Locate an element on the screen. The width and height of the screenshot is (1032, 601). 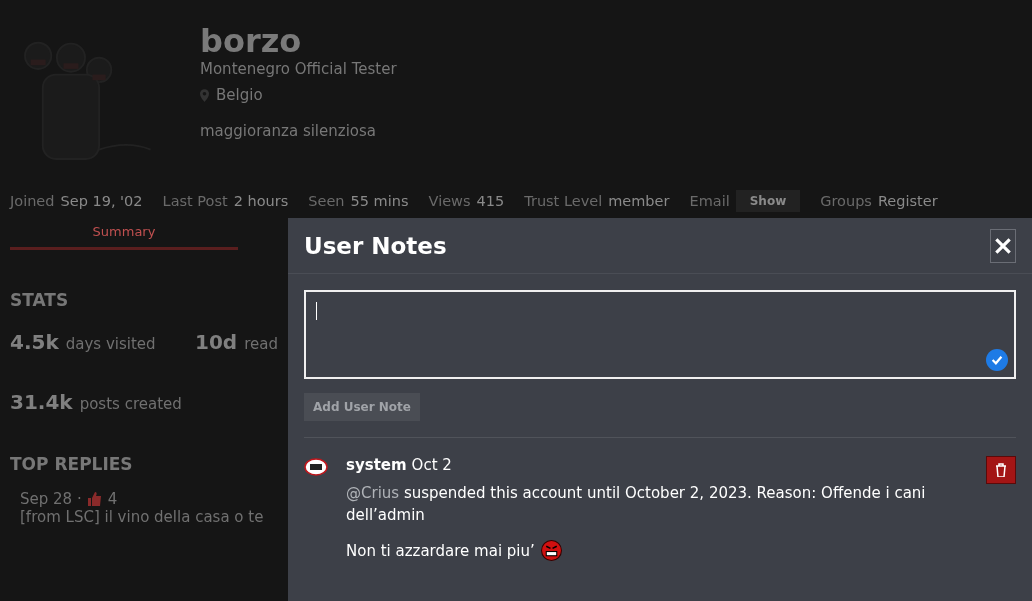
check-circle-icon is located at coordinates (997, 360).